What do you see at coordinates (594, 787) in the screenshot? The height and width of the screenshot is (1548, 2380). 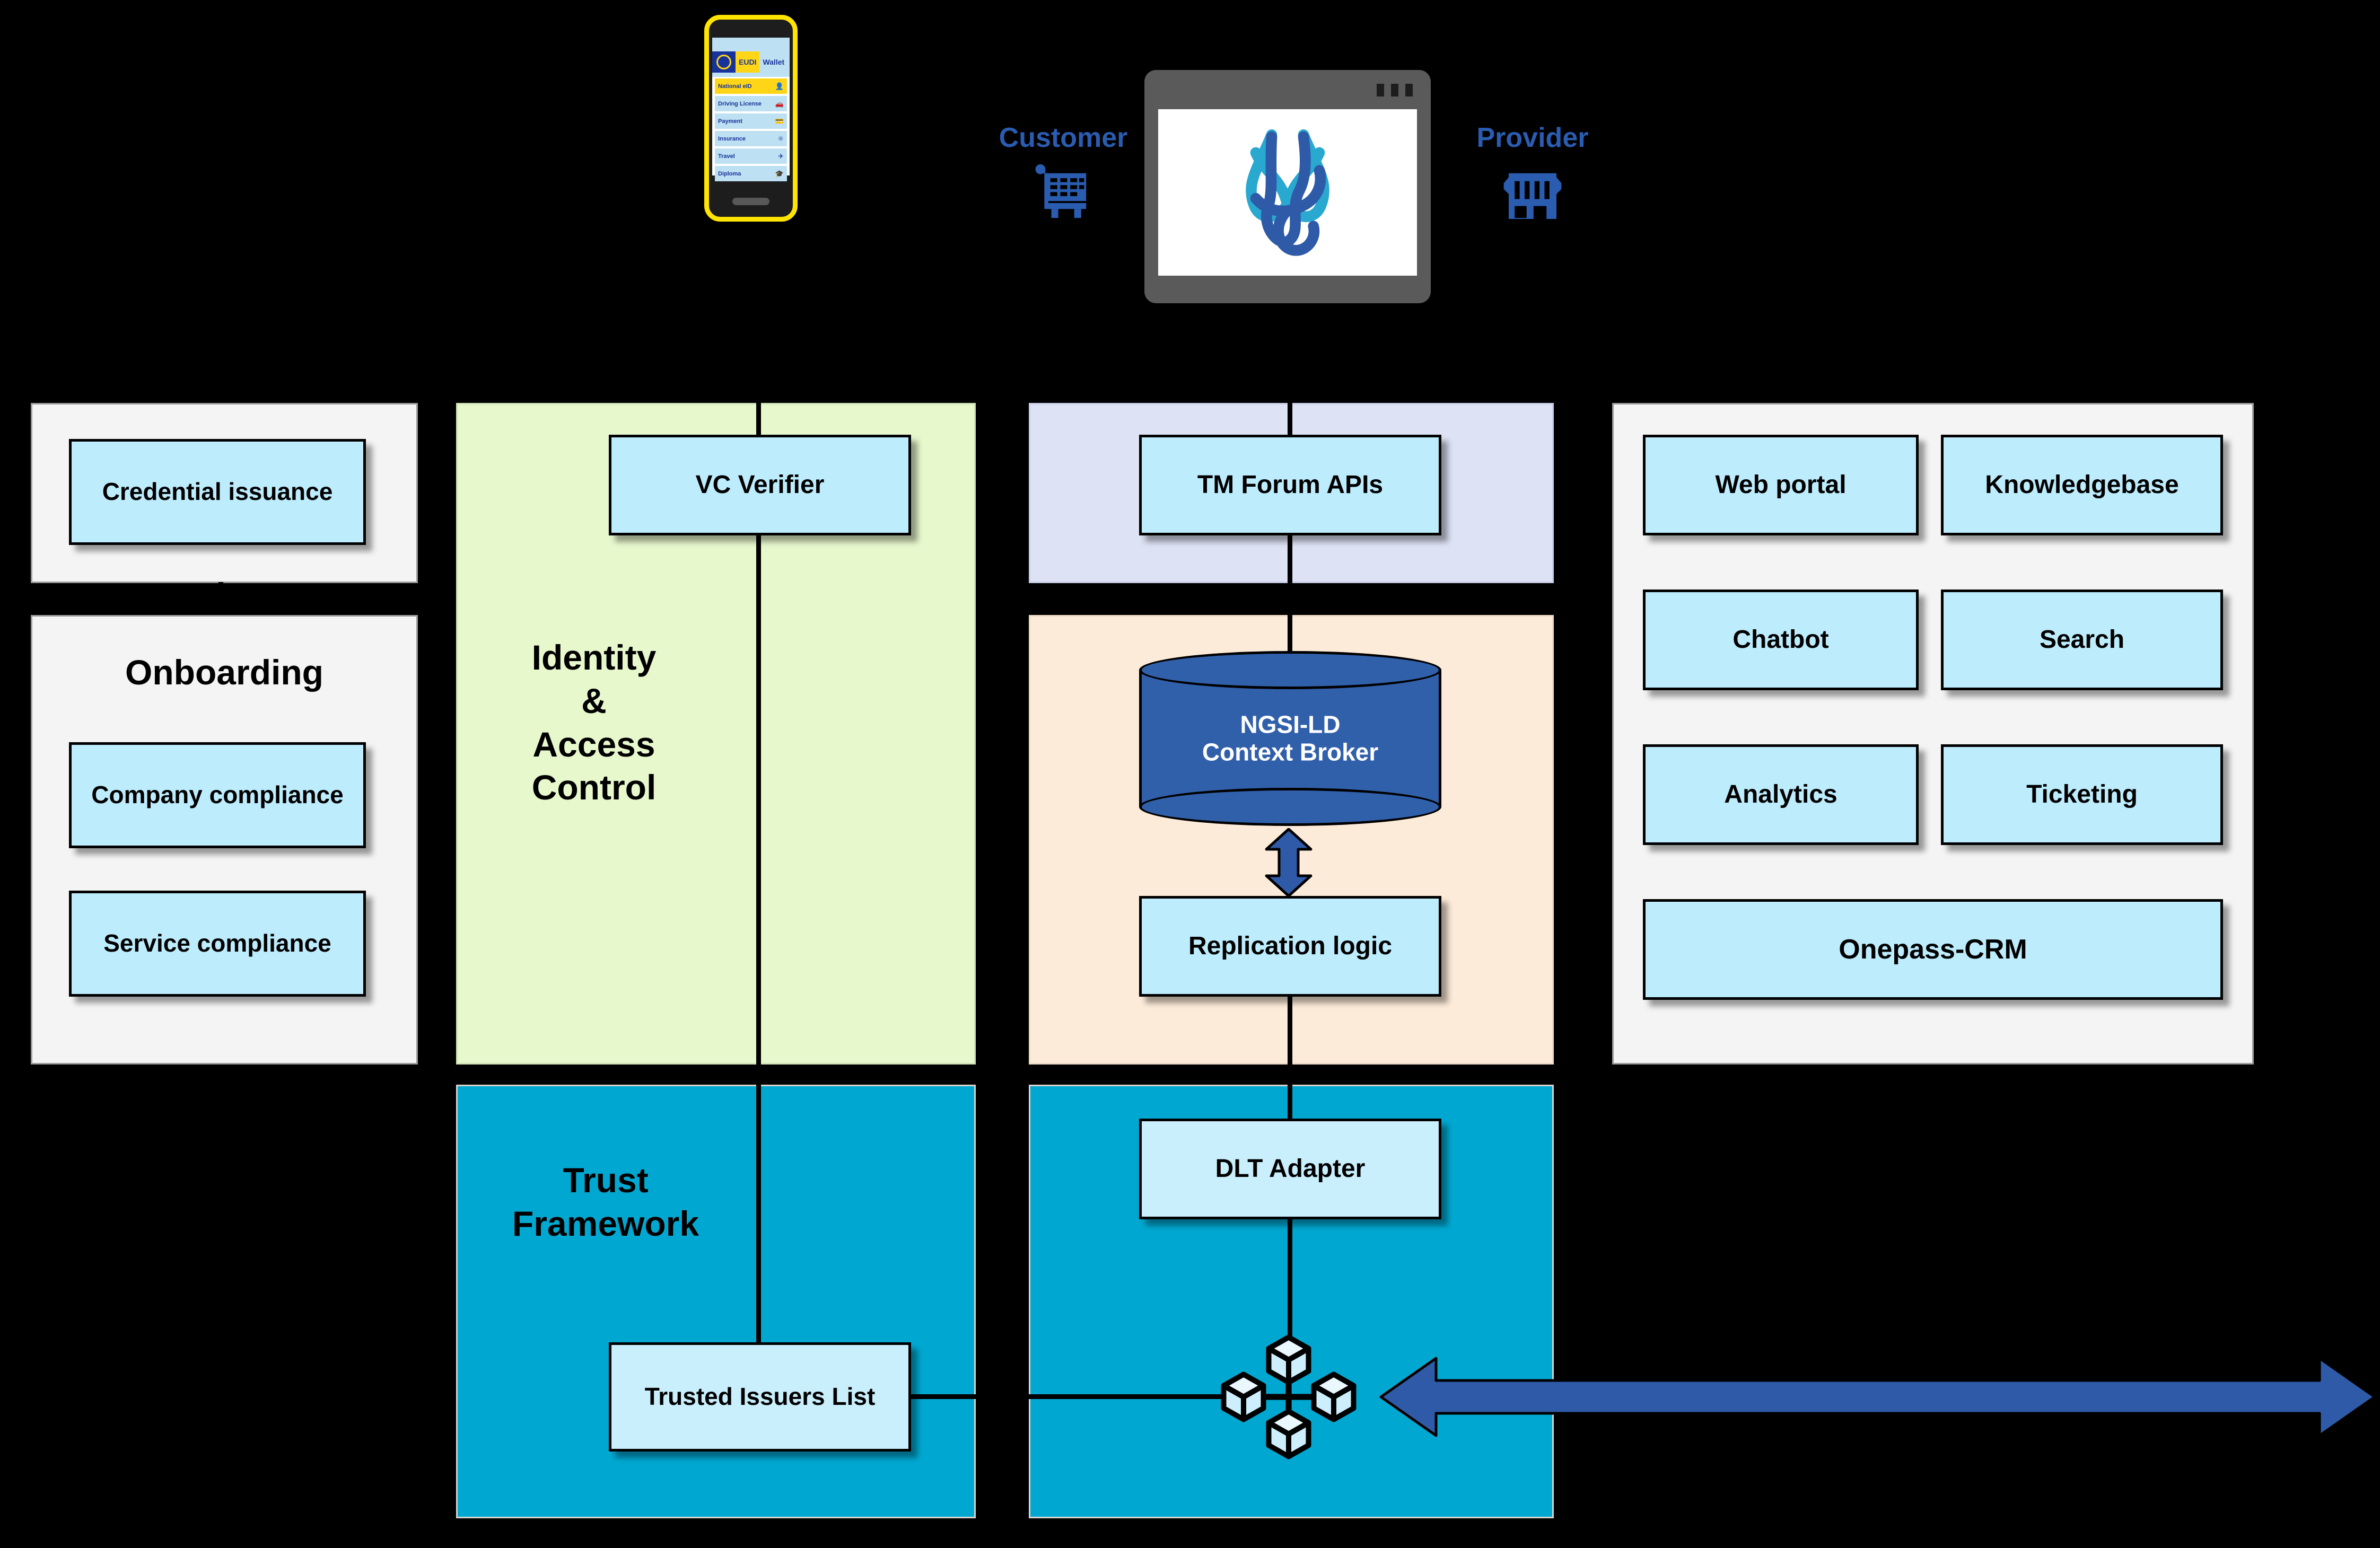 I see `identity-title-line-4: Control` at bounding box center [594, 787].